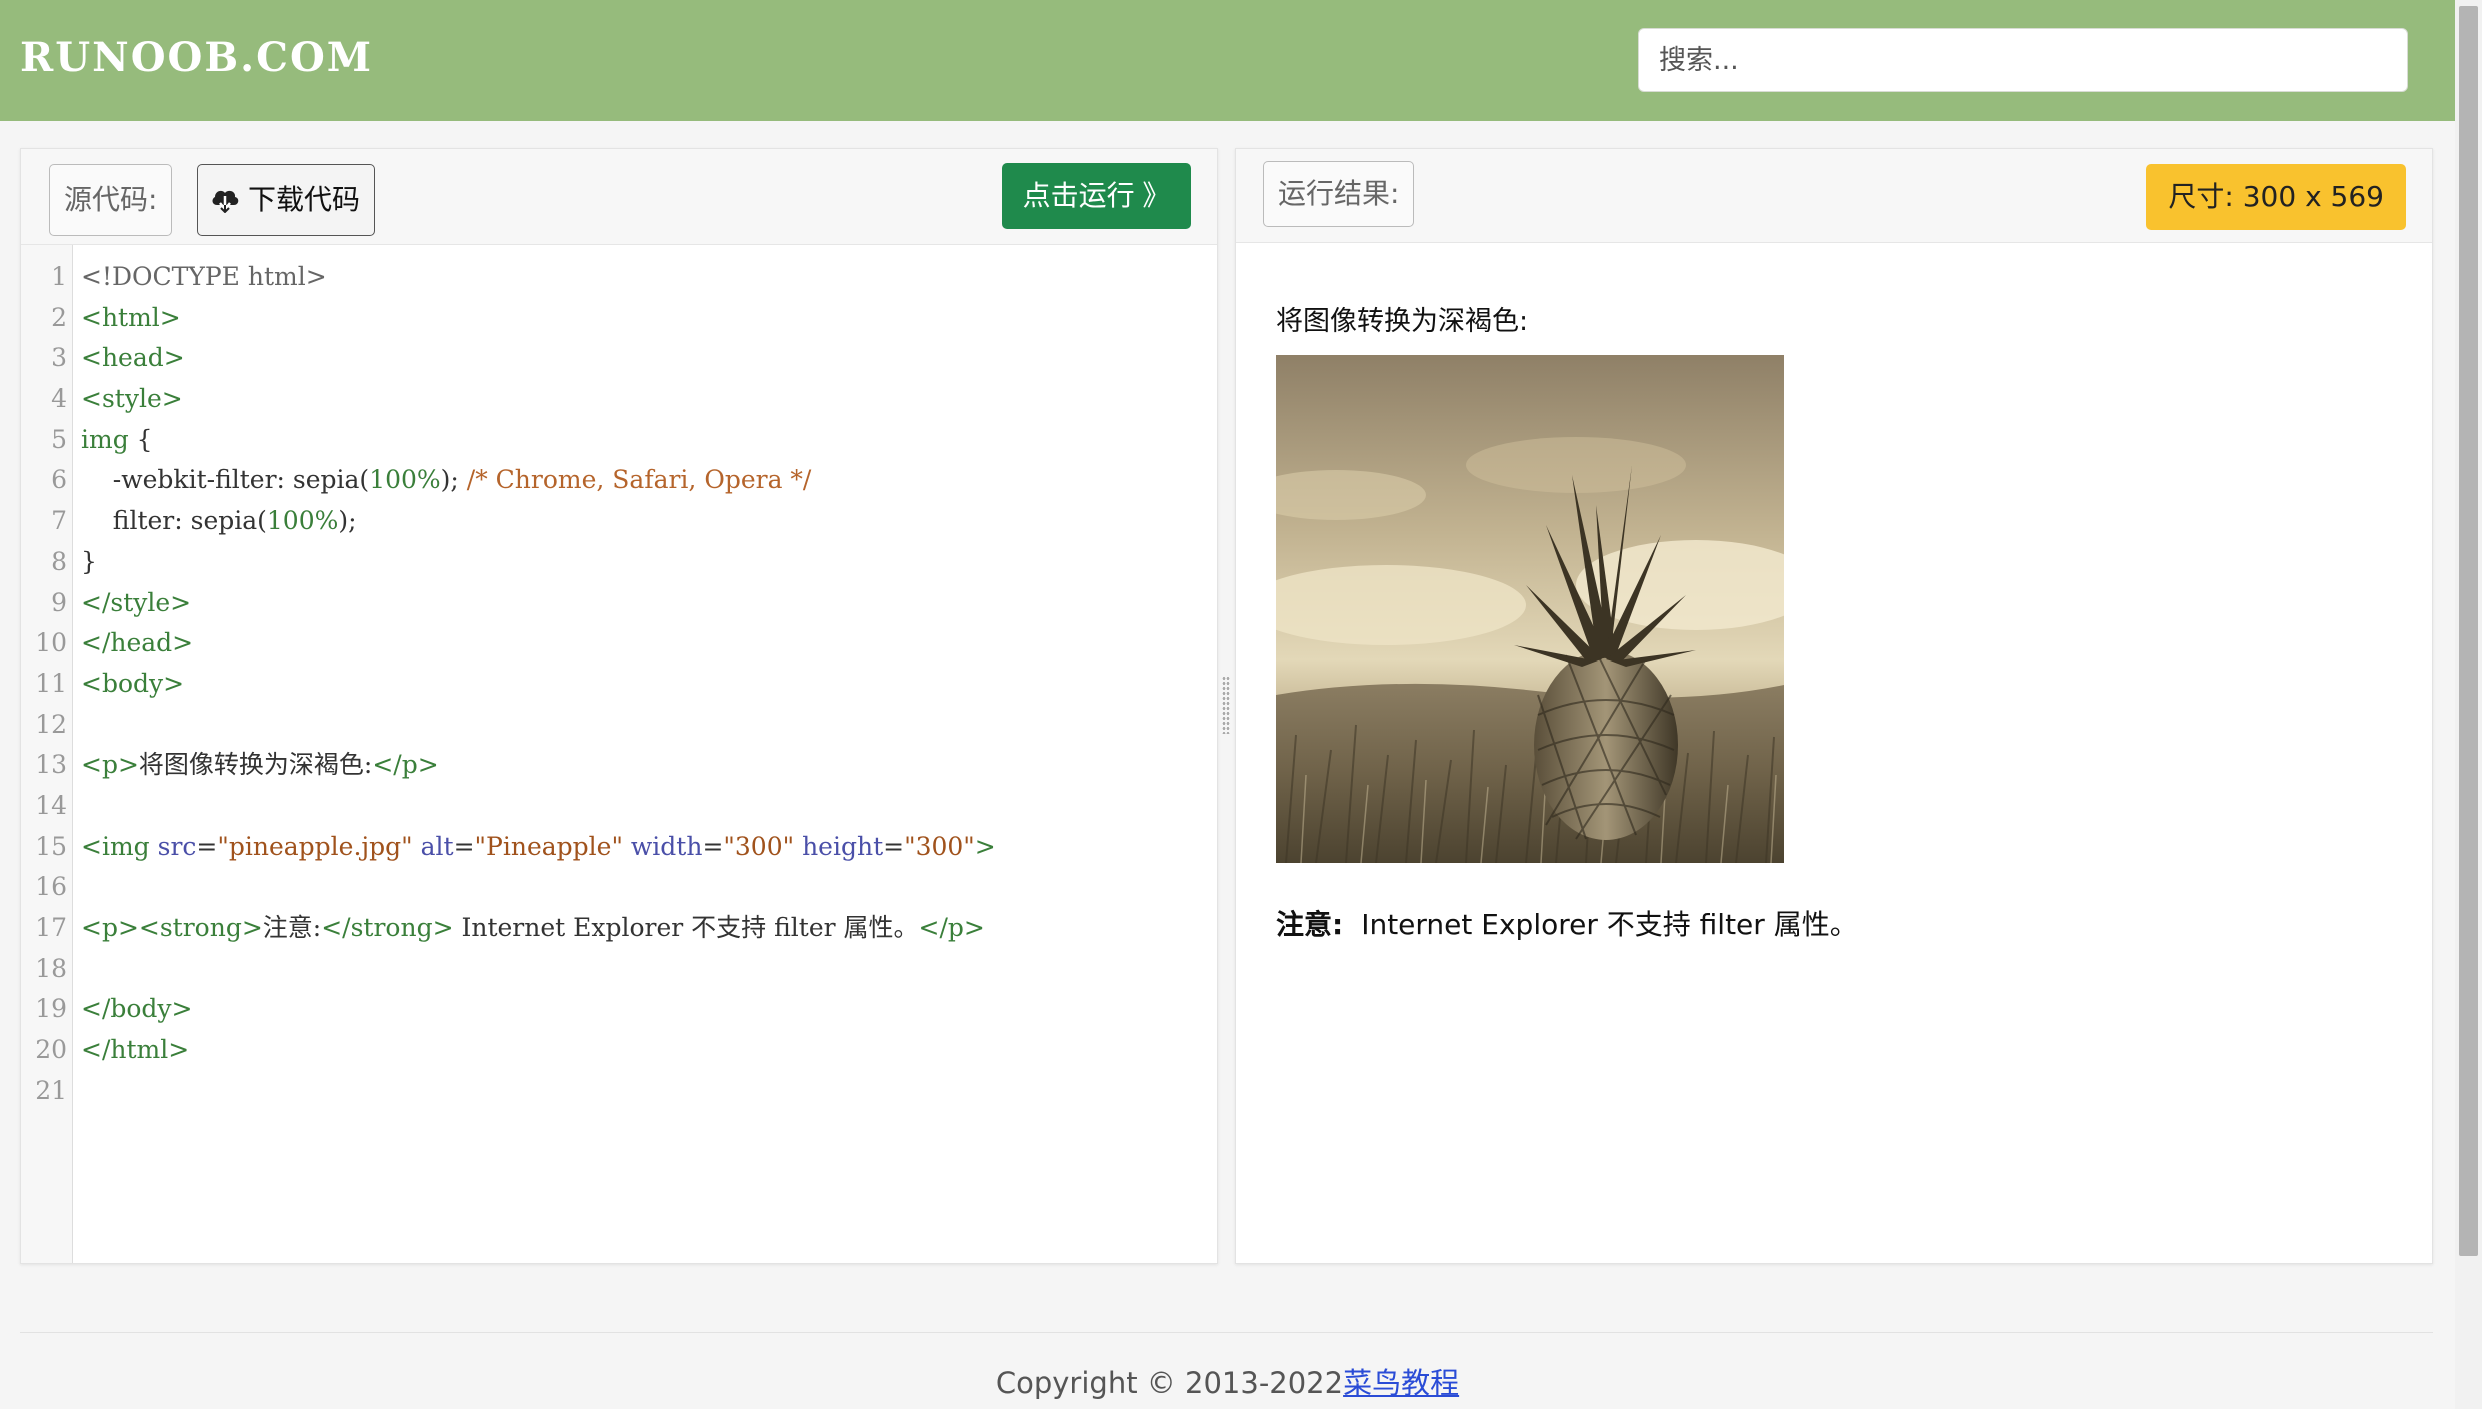  Describe the element at coordinates (619, 399) in the screenshot. I see `code-line: 4 <style>` at that location.